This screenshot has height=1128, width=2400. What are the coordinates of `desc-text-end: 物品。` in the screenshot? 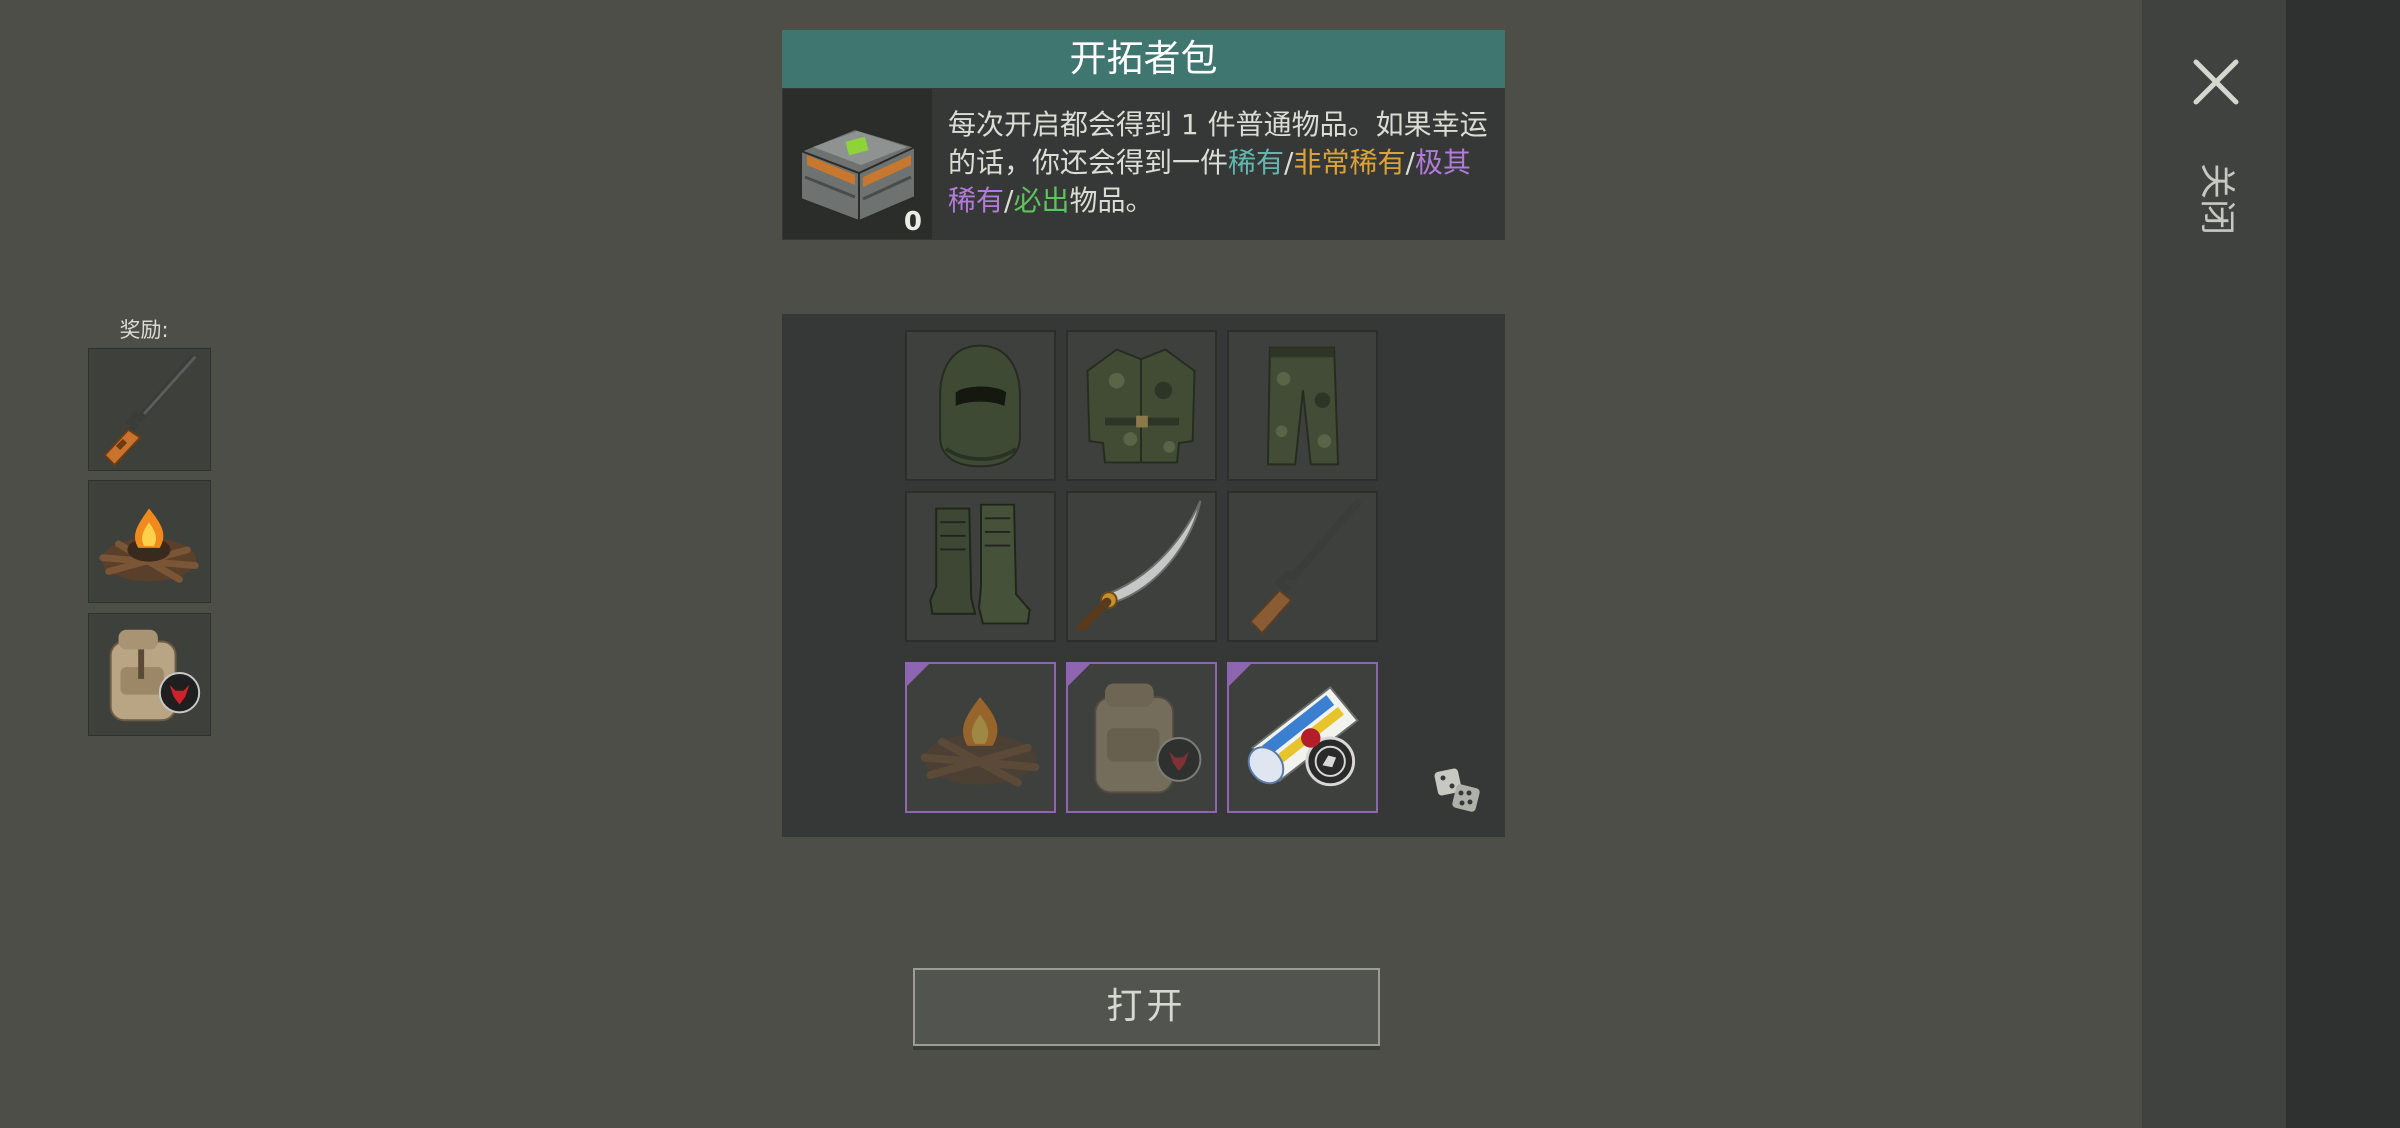 It's located at (1111, 200).